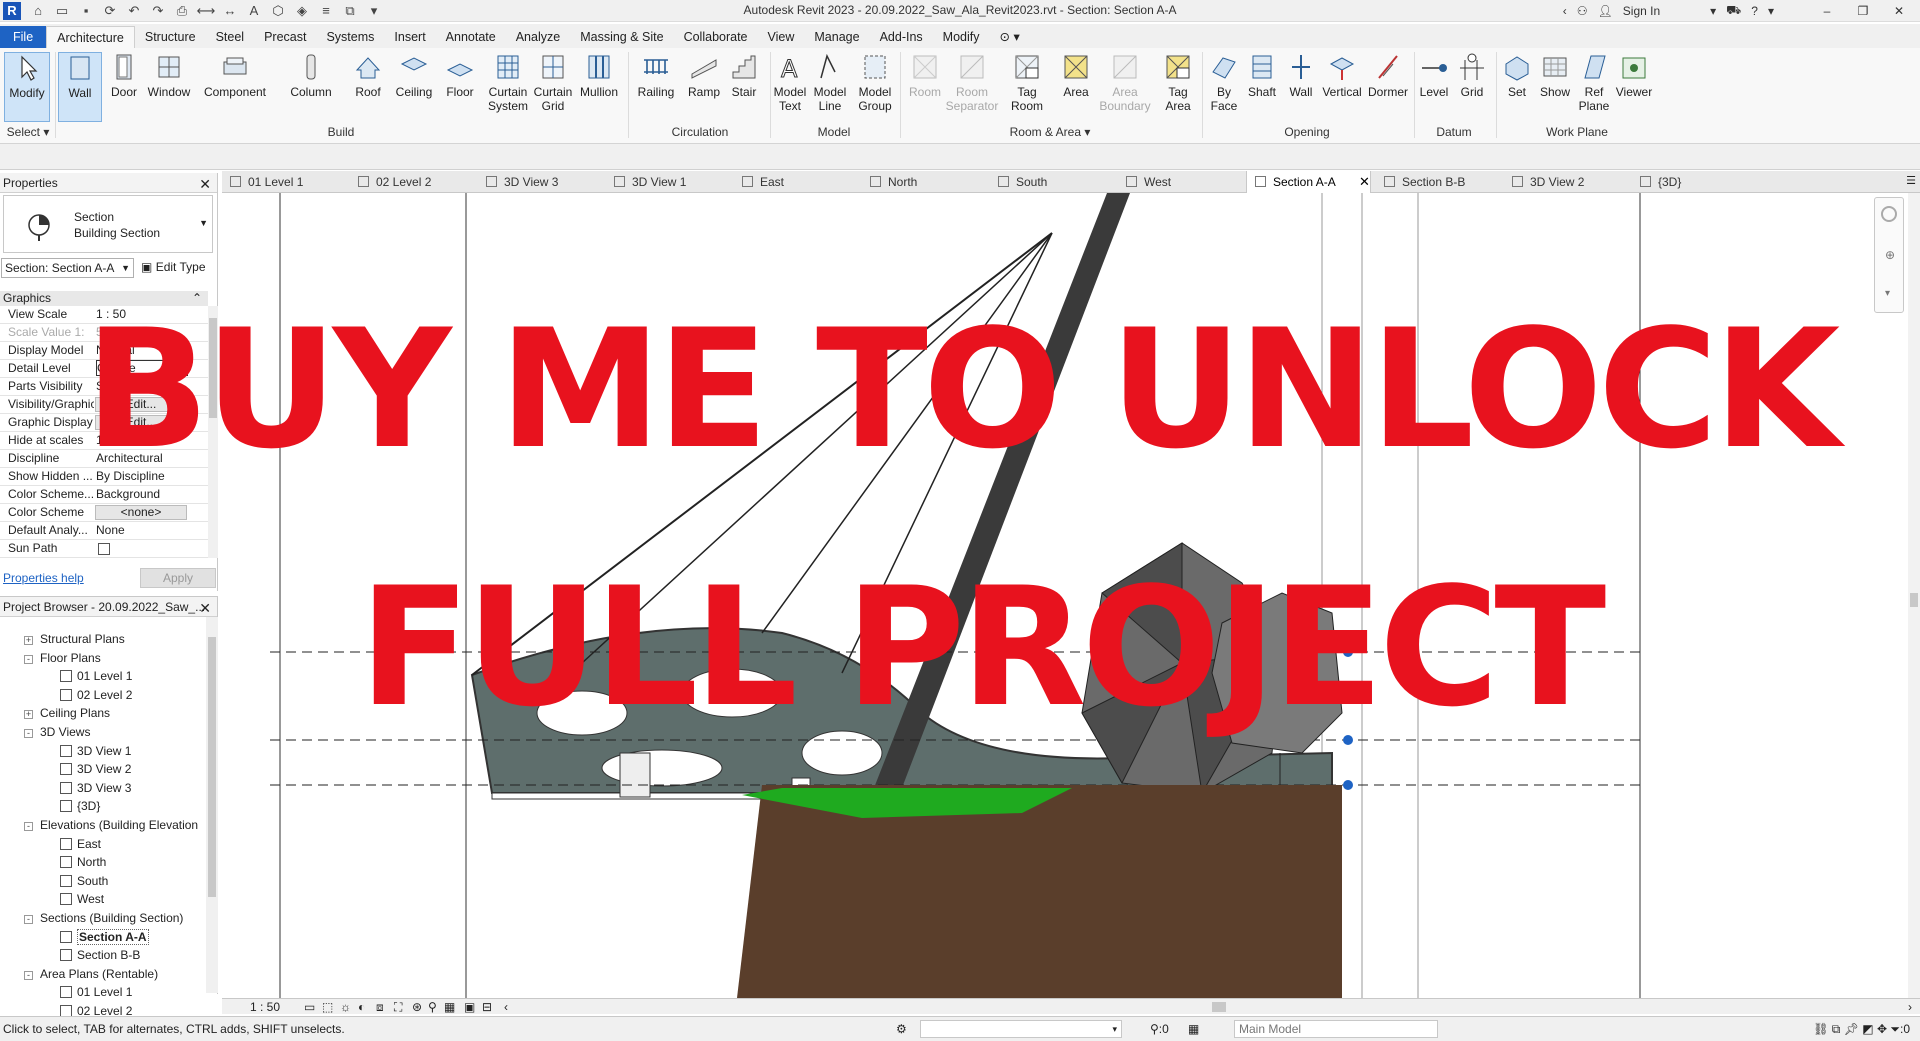 Image resolution: width=1920 pixels, height=1041 pixels. What do you see at coordinates (1836, 1029) in the screenshot?
I see `select-underlay-icon: ⧉` at bounding box center [1836, 1029].